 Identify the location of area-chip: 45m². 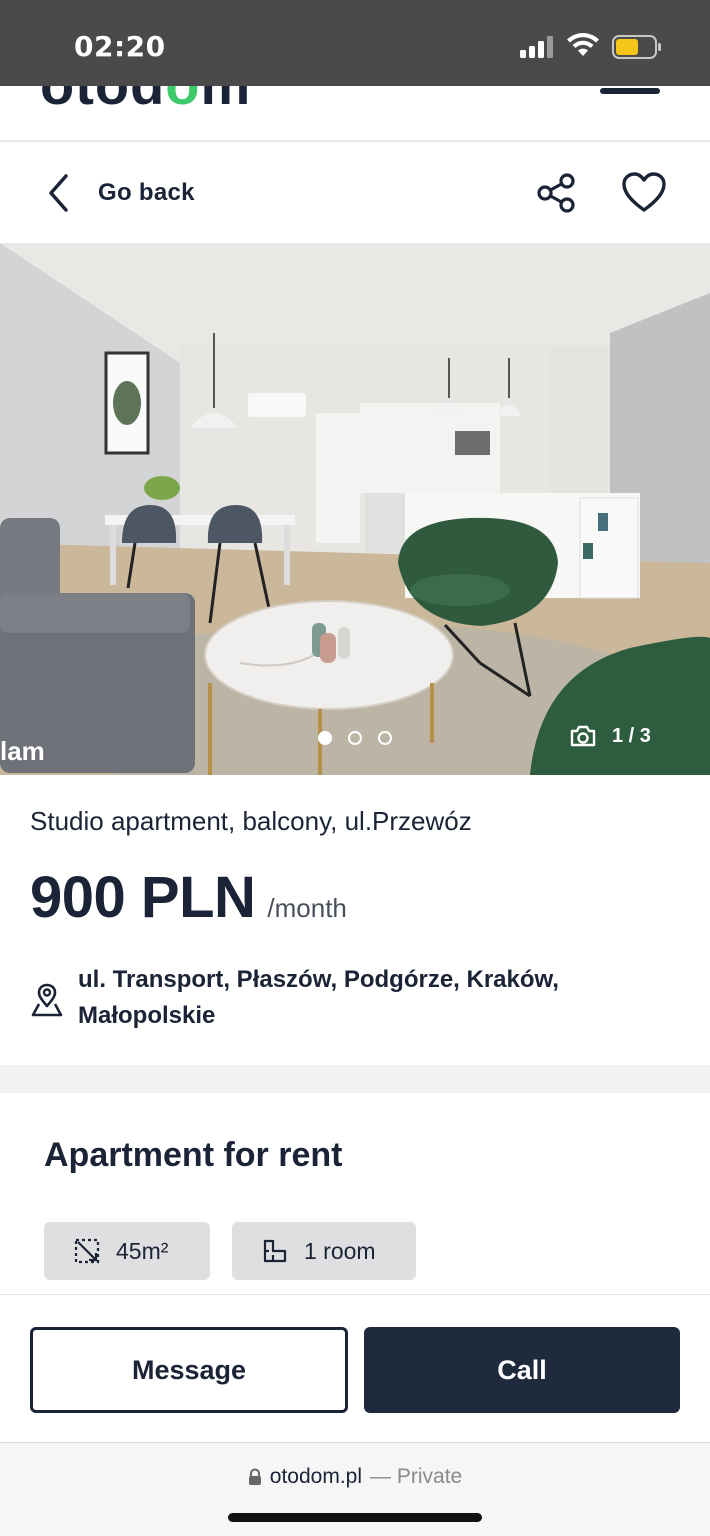
(127, 1251).